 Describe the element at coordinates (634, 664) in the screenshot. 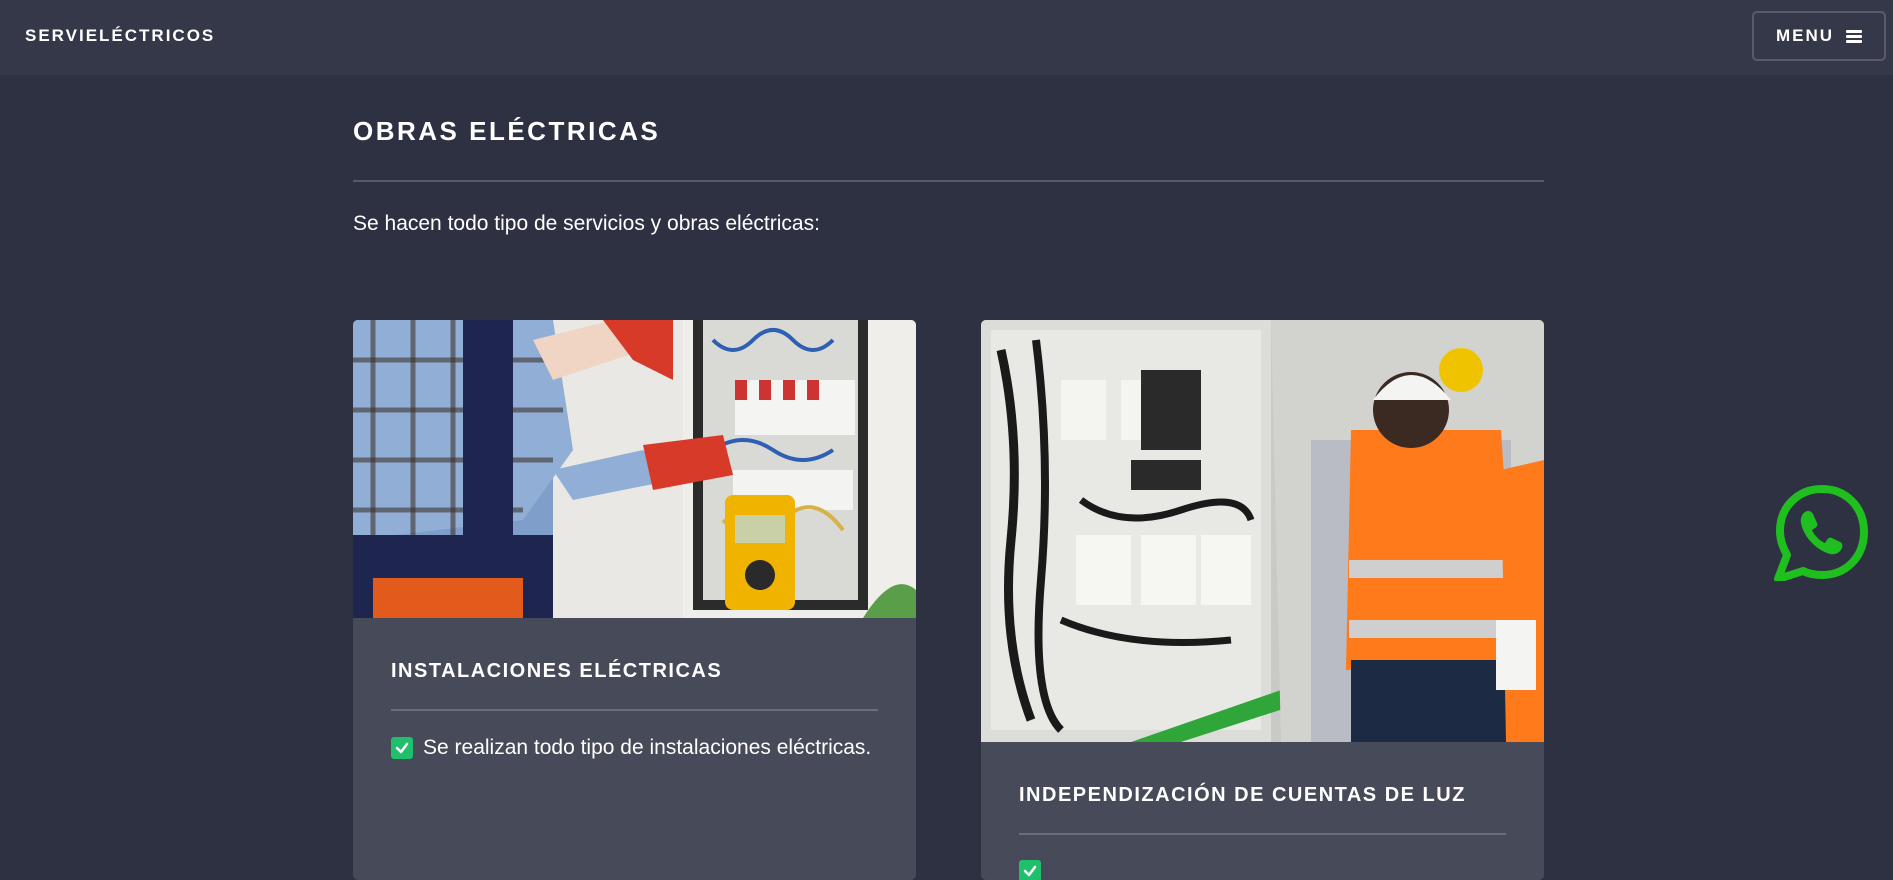

I see `card-heading: INSTALACIONES ELÉCTRICAS` at that location.